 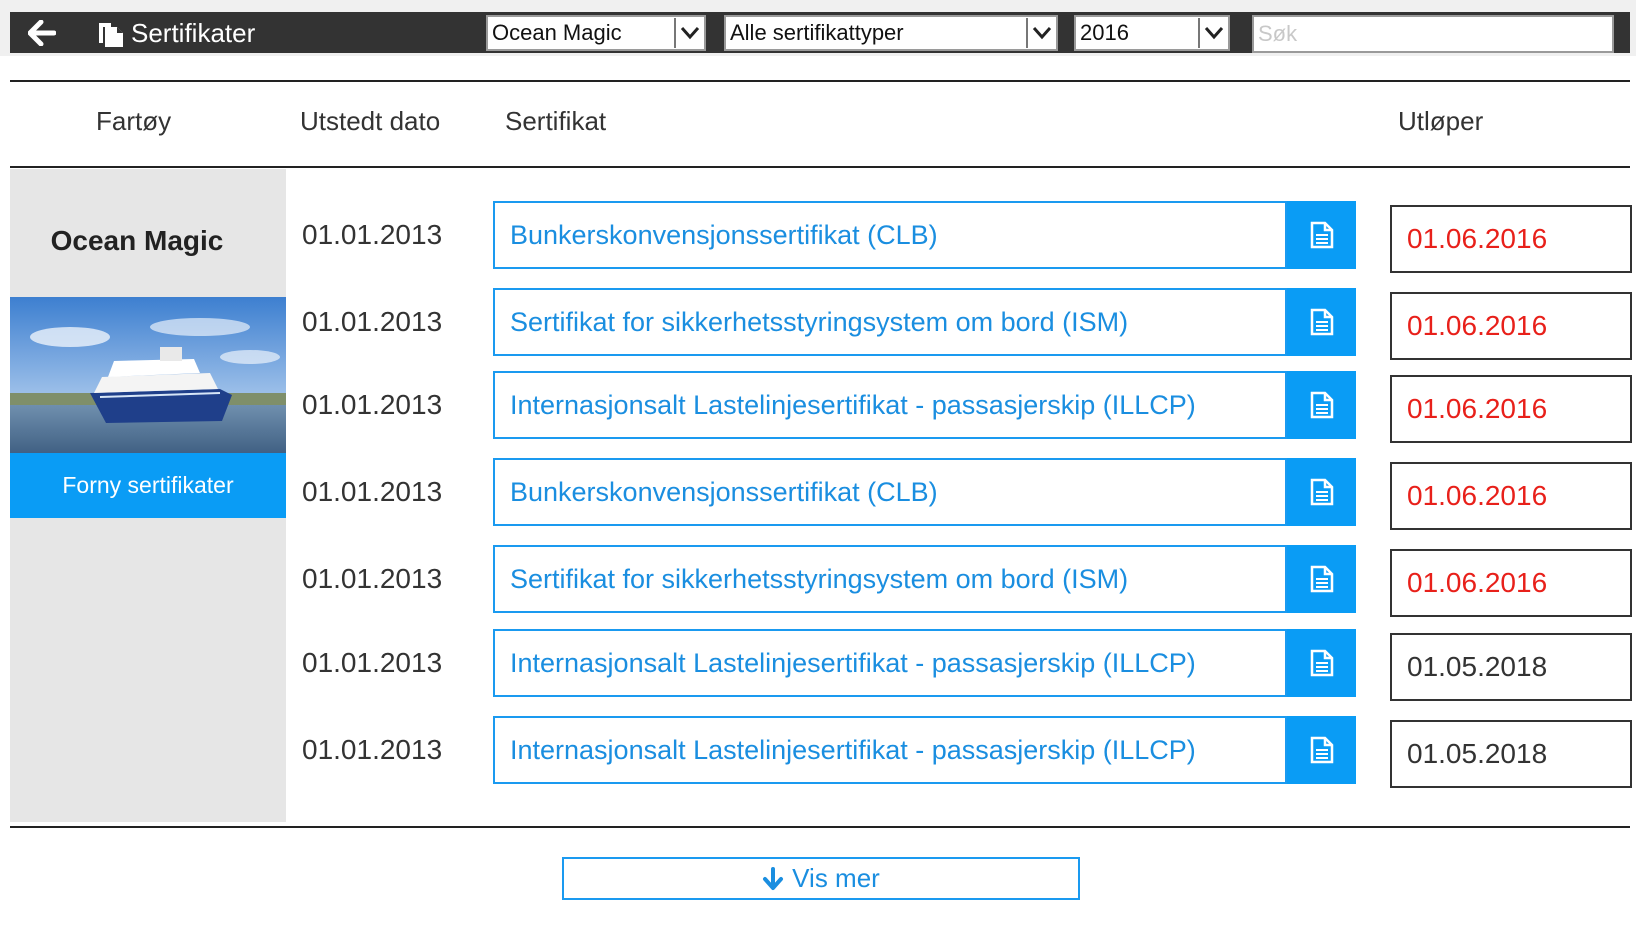 I want to click on search-input, so click(x=1433, y=34).